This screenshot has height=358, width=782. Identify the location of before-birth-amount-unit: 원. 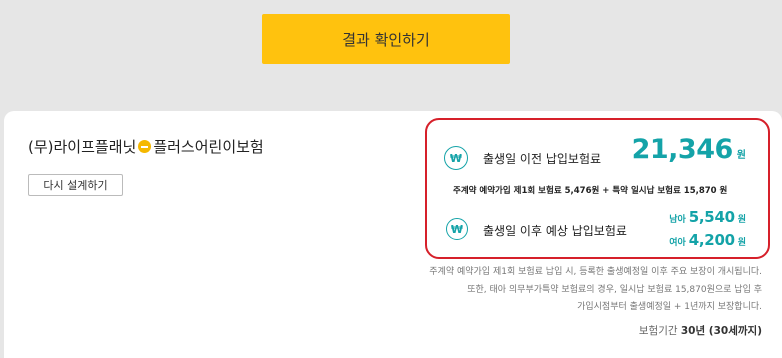
(741, 155).